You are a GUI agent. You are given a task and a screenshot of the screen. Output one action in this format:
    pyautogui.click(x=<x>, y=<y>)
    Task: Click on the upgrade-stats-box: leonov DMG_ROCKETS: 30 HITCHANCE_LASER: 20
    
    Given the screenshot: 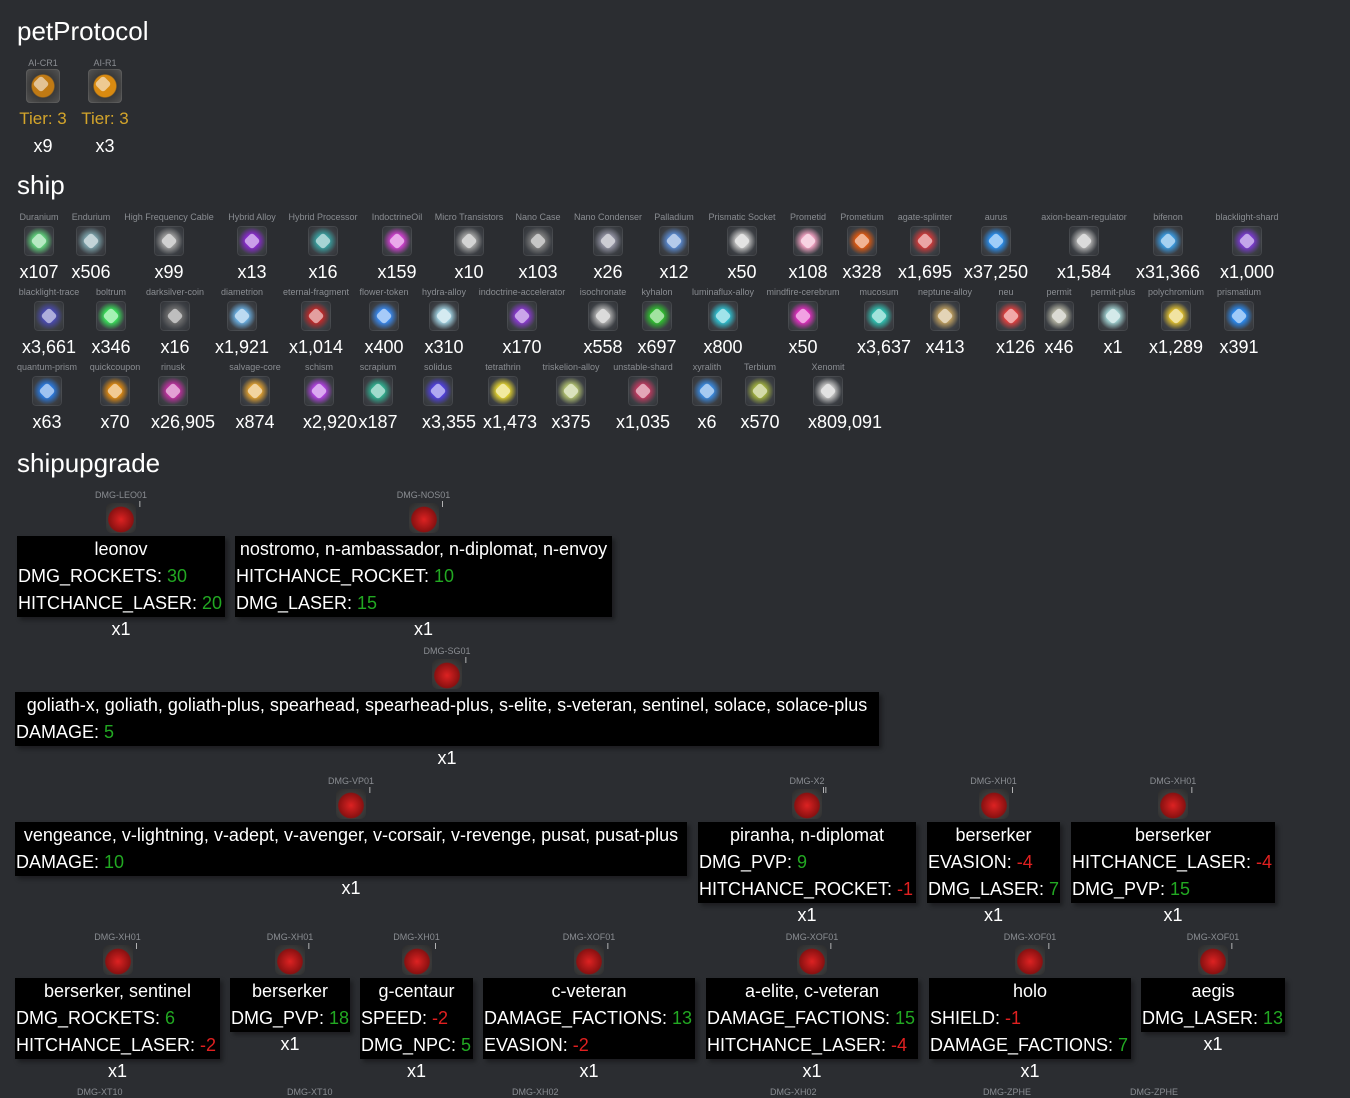 What is the action you would take?
    pyautogui.click(x=121, y=576)
    